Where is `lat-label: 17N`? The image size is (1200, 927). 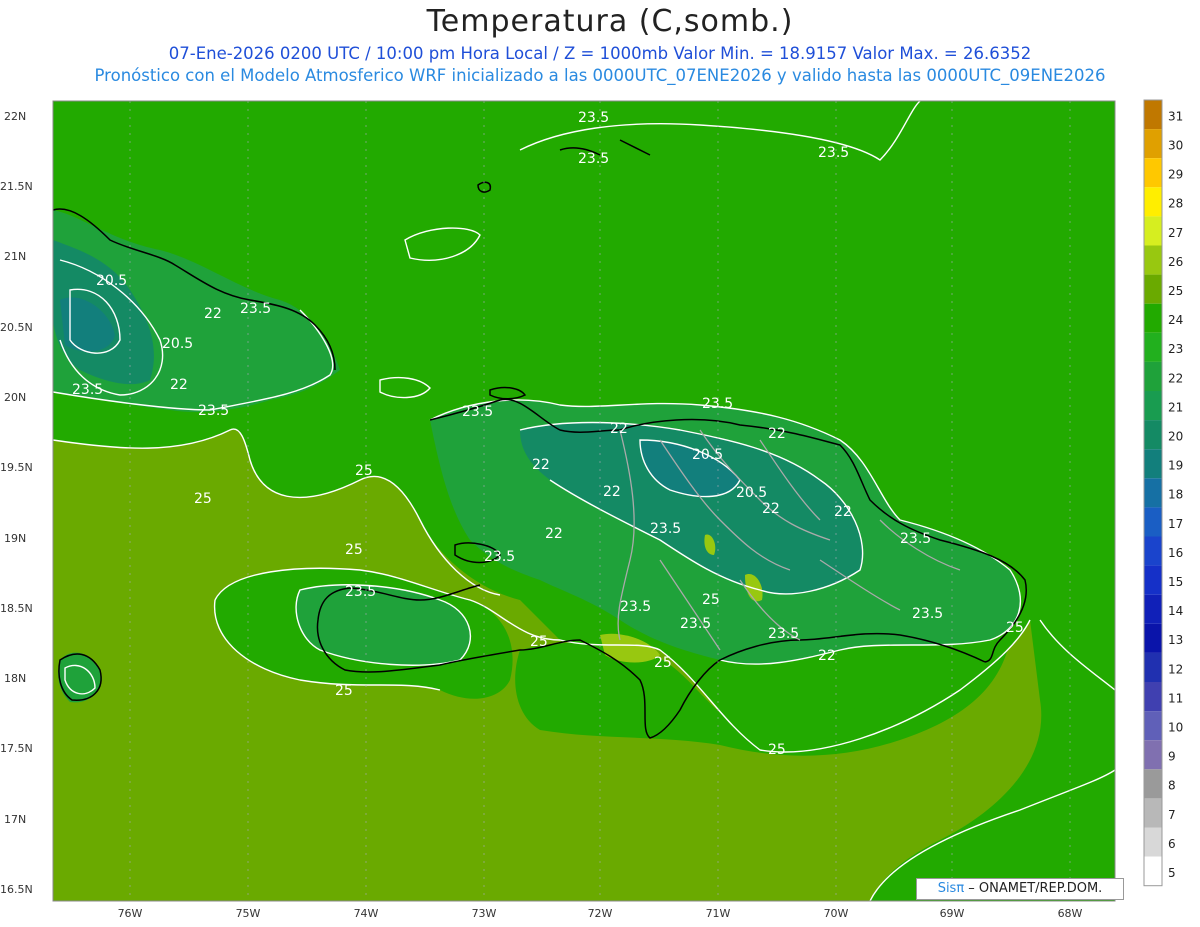 lat-label: 17N is located at coordinates (15, 819).